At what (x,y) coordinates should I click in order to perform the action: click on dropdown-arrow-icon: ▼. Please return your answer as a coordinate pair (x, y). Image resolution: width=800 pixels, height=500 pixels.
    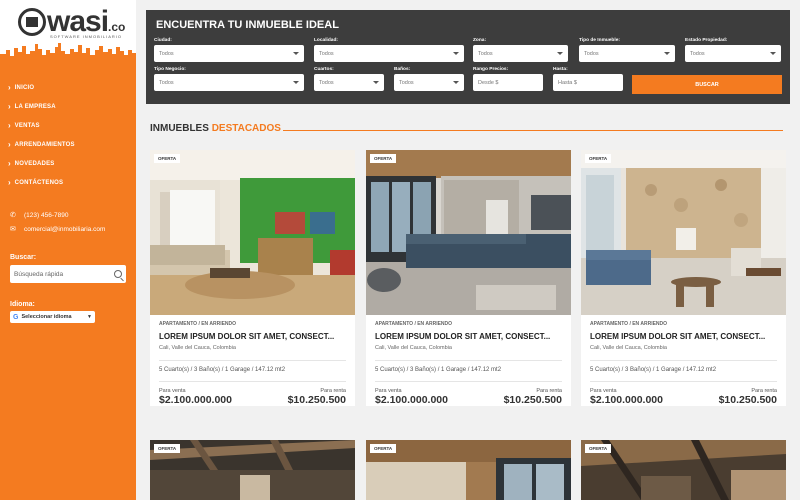
    Looking at the image, I should click on (89, 317).